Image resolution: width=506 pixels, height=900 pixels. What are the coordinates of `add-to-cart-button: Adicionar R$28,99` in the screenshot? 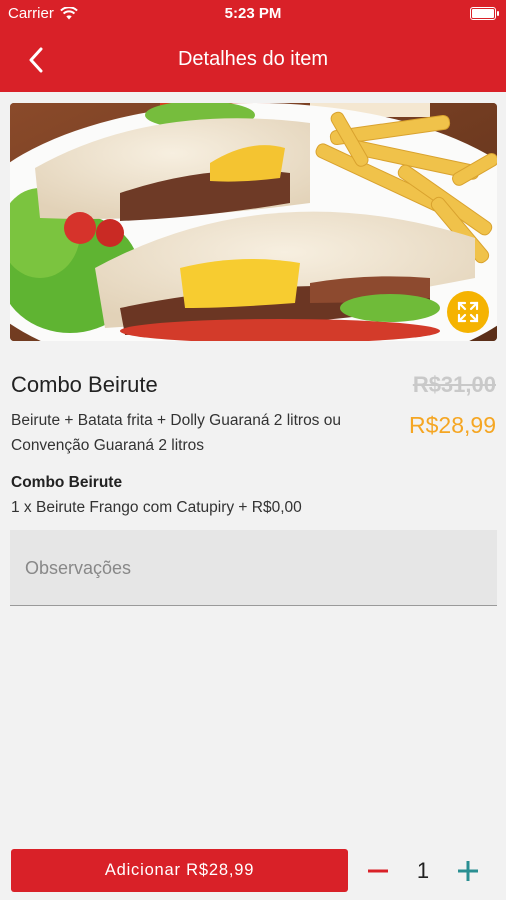 It's located at (179, 870).